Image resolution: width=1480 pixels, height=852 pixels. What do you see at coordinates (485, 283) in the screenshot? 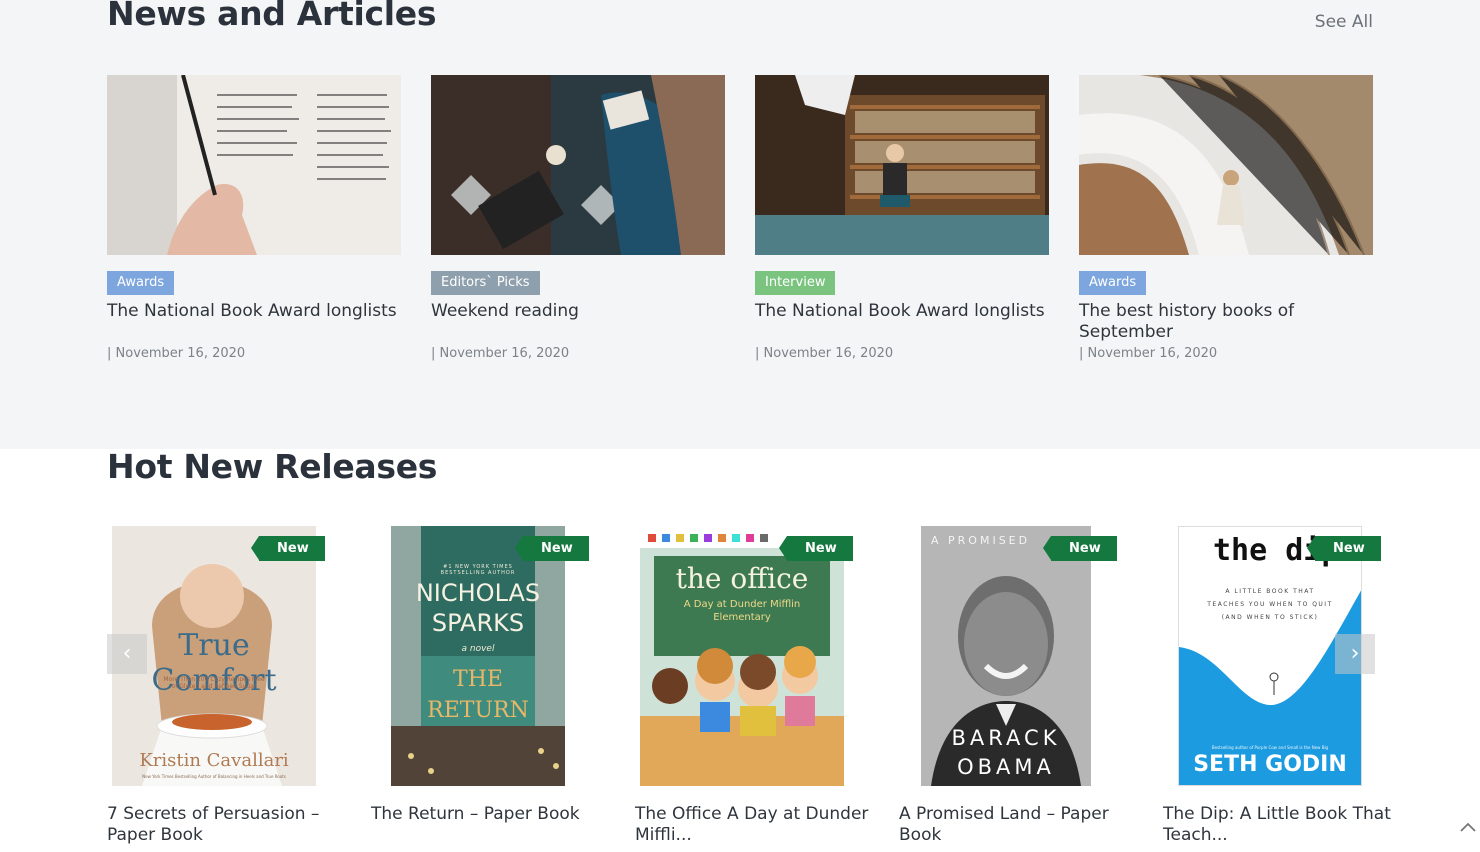
I see `article-tag: Editors` Picks` at bounding box center [485, 283].